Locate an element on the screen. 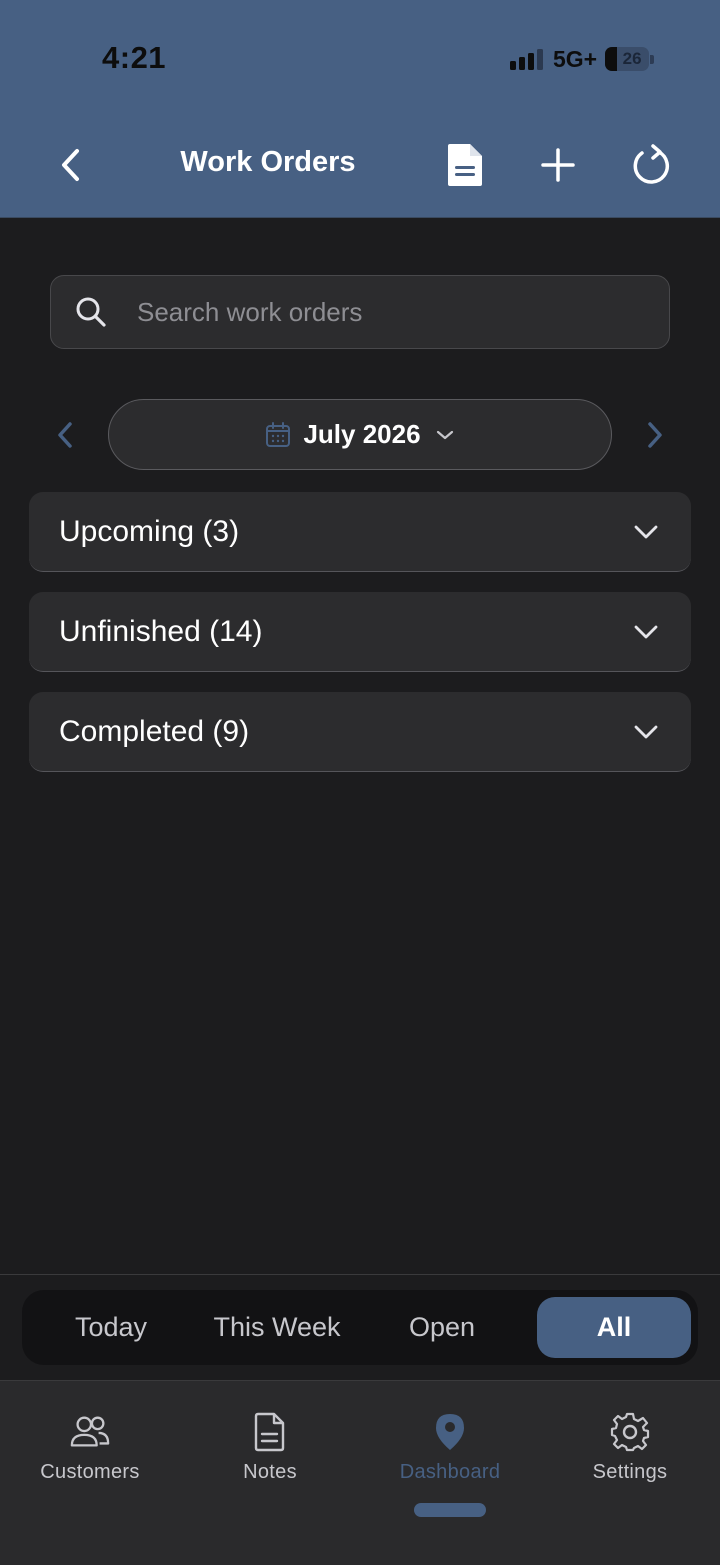 The image size is (720, 1565). document-icon is located at coordinates (465, 165).